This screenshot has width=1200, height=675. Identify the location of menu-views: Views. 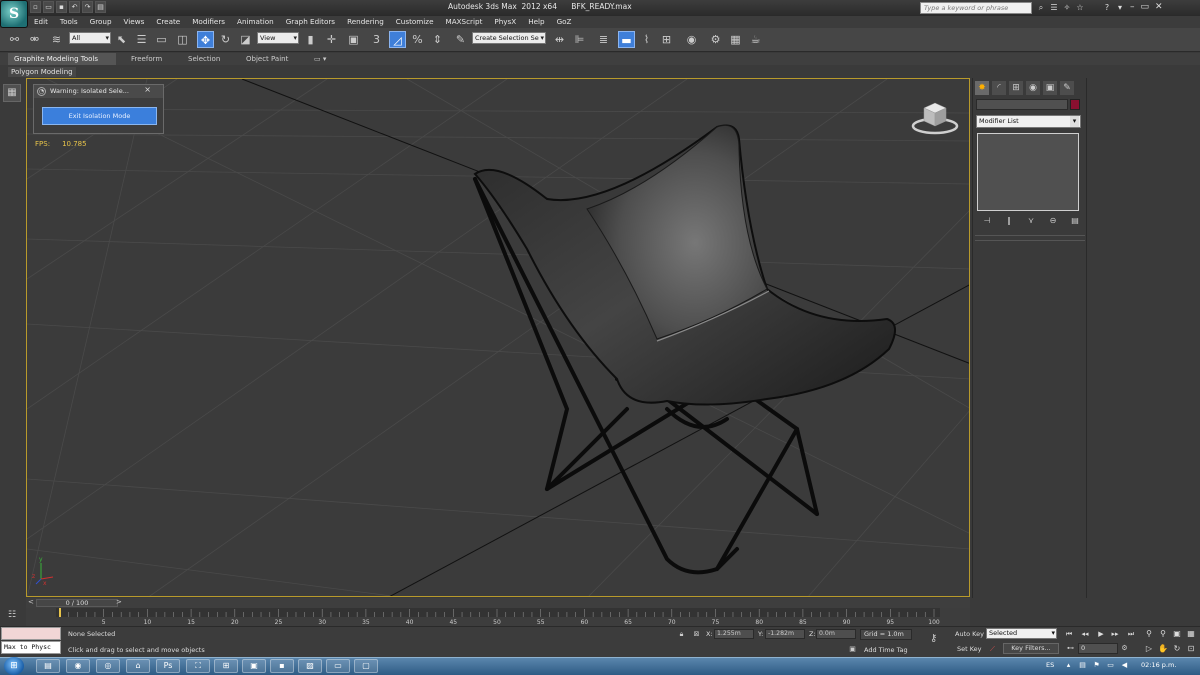
(134, 22).